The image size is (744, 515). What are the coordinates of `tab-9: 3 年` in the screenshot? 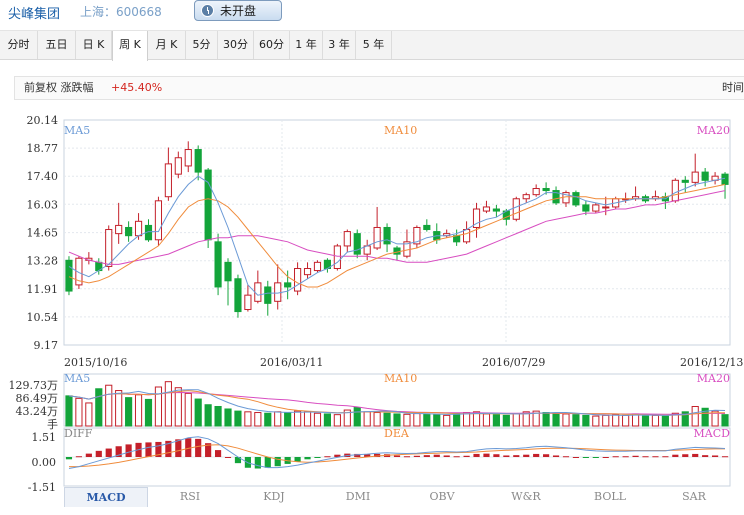 It's located at (339, 45).